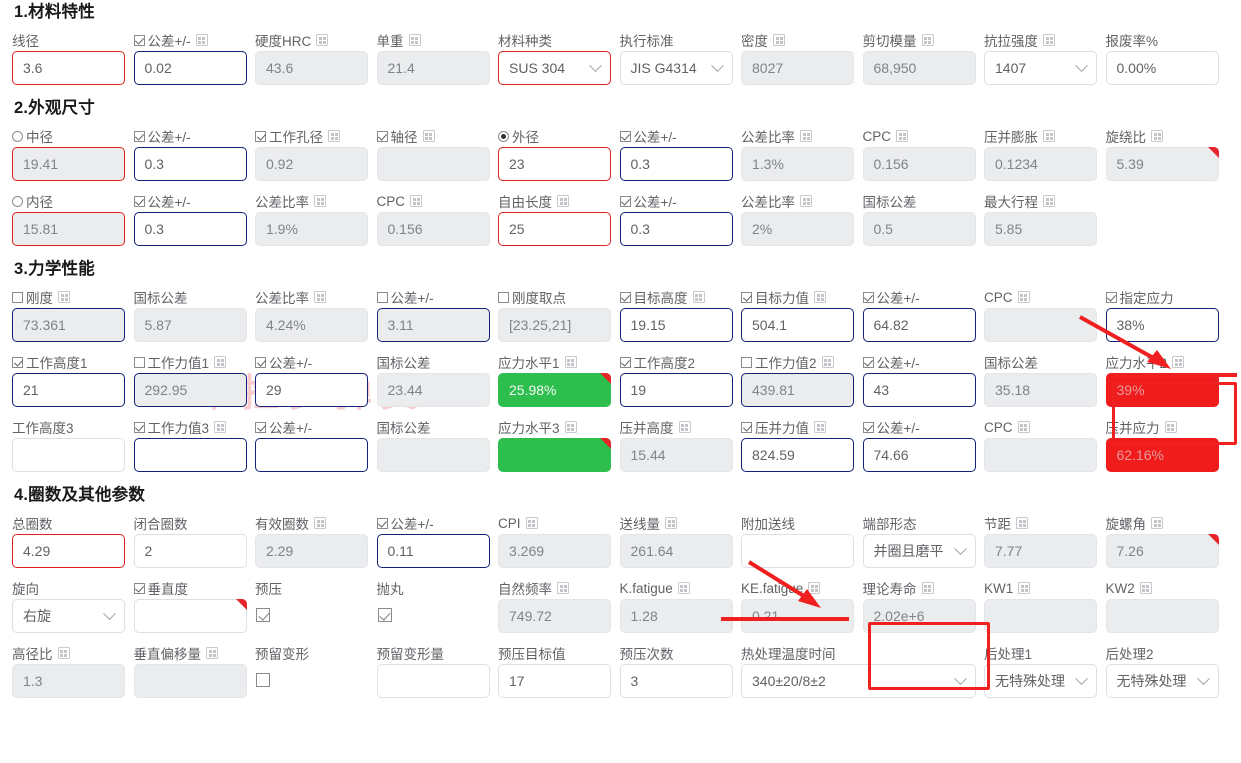 This screenshot has height=763, width=1241. I want to click on input-field: 19.15, so click(676, 325).